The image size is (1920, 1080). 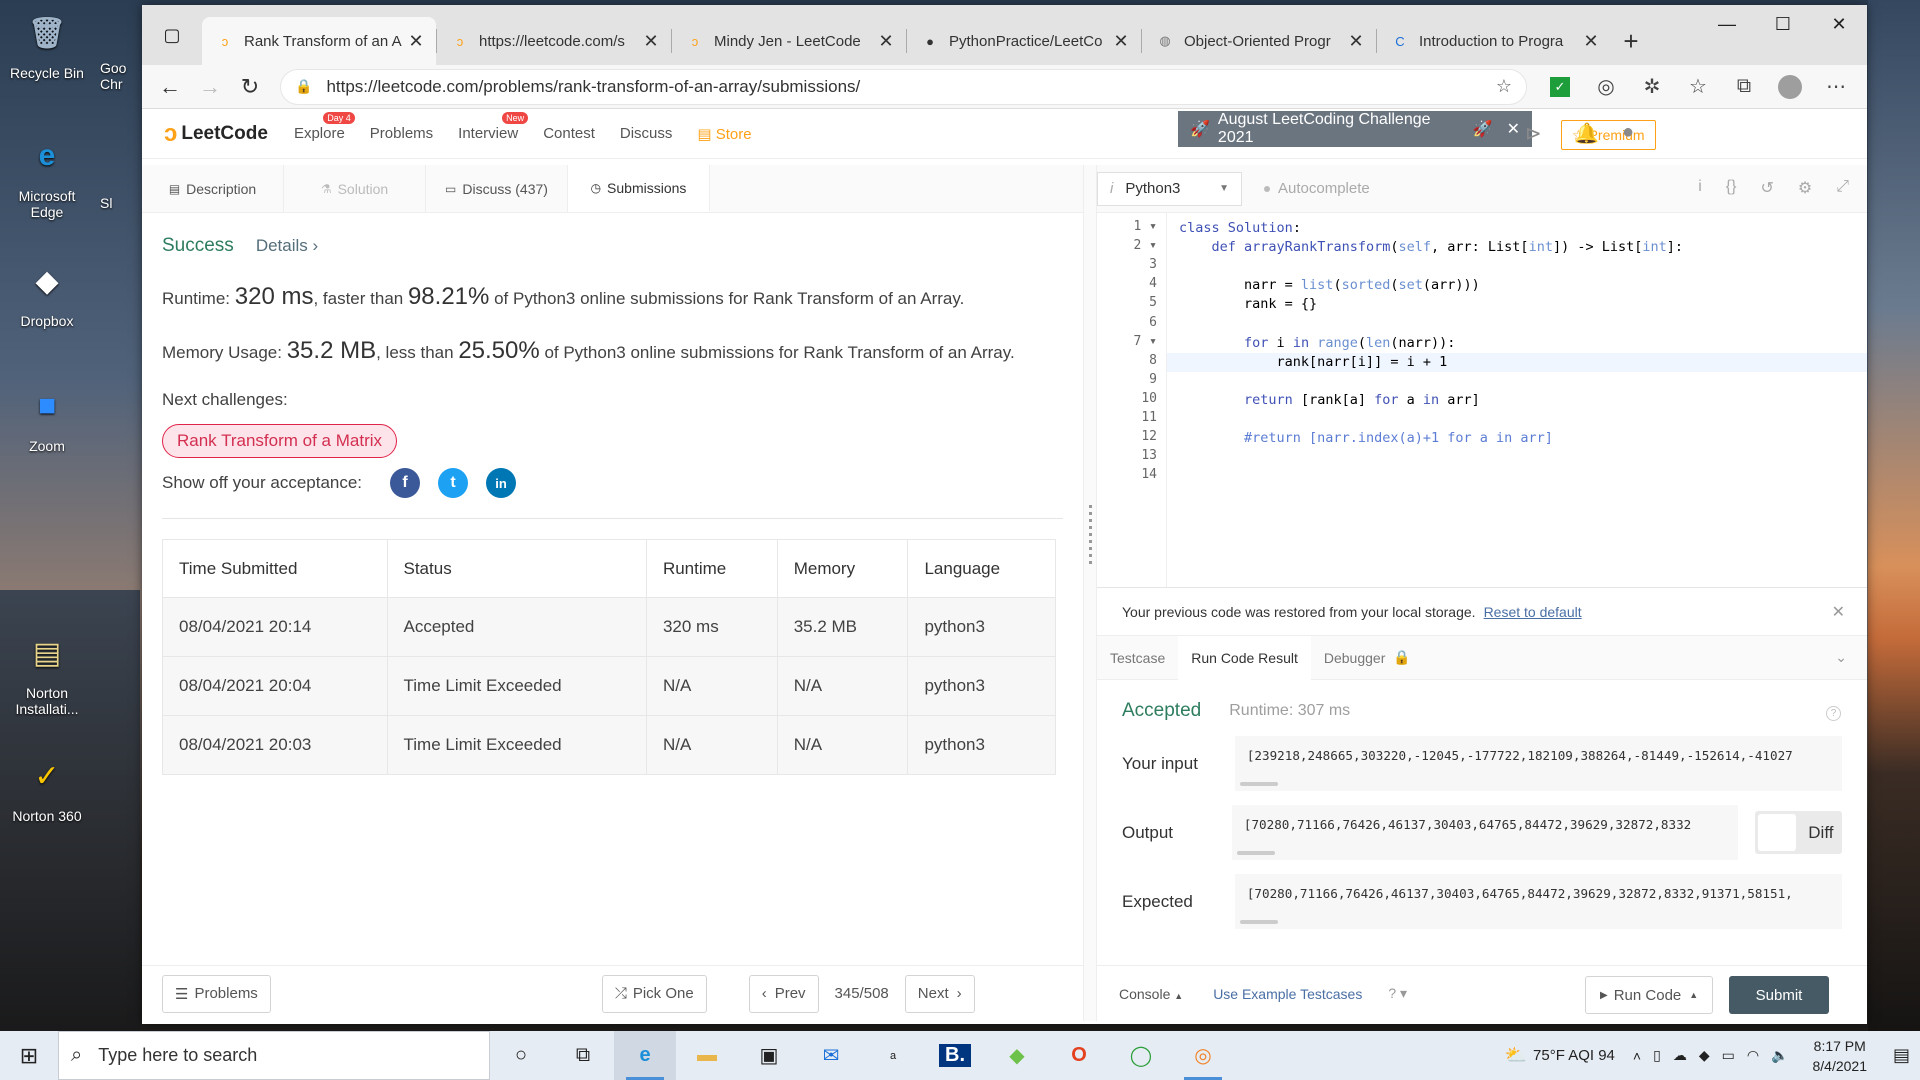 I want to click on desktop-icon: ◆ Dropbox, so click(x=47, y=291).